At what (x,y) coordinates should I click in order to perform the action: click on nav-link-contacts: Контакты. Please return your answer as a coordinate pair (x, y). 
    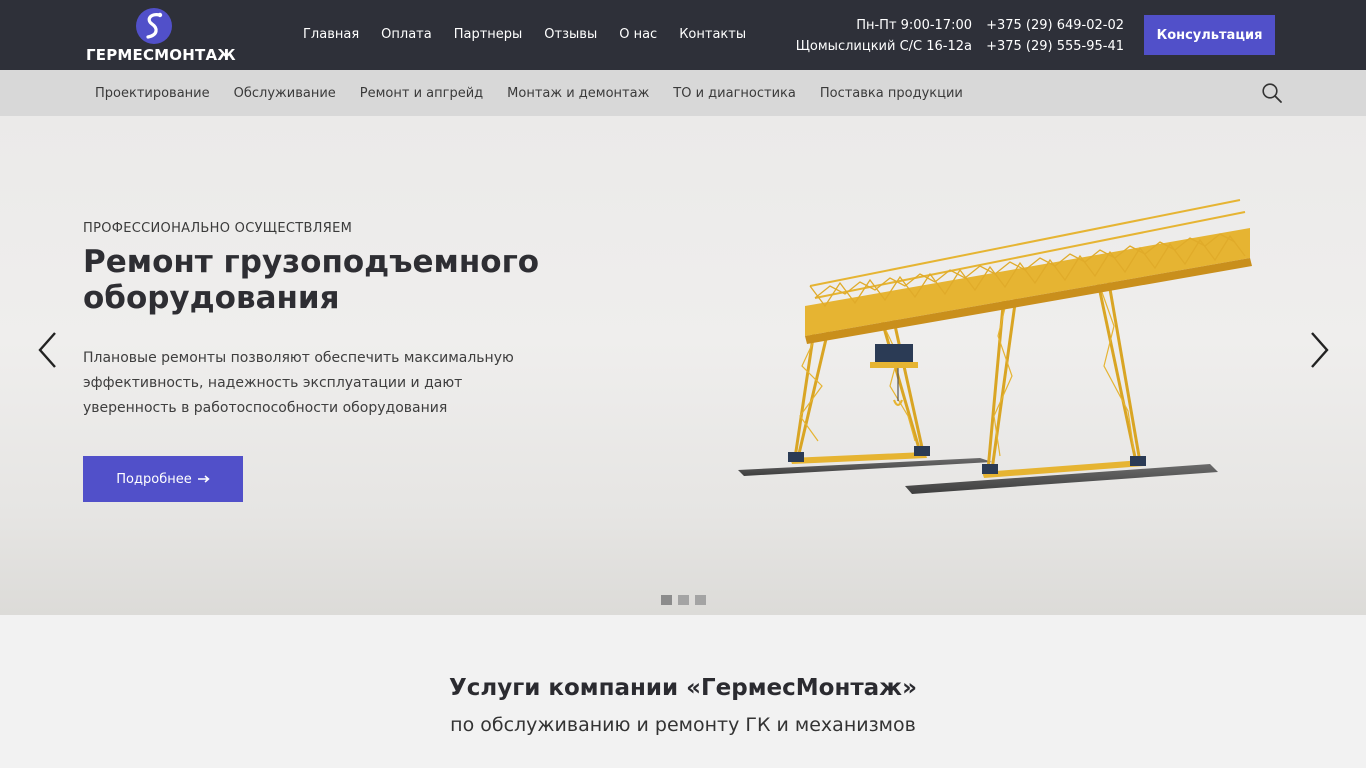
    Looking at the image, I should click on (712, 34).